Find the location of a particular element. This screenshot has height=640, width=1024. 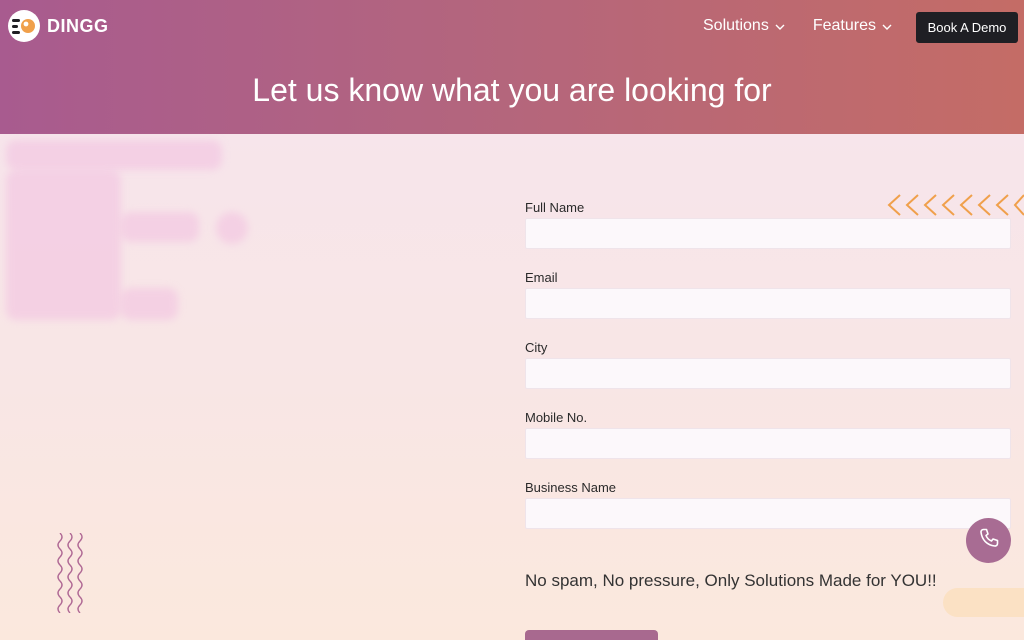

chat-widget-button is located at coordinates (983, 602).